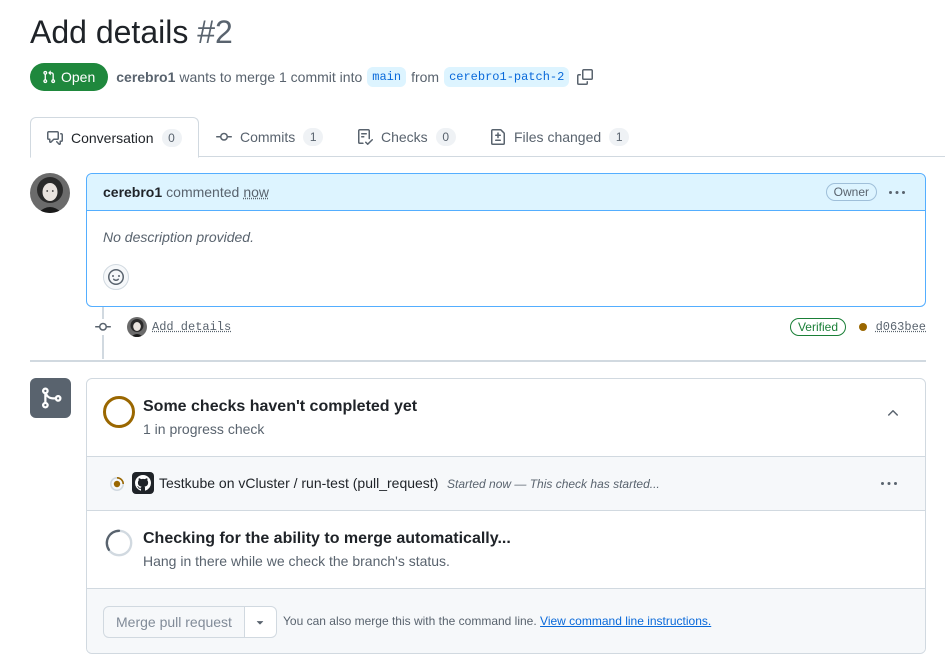  Describe the element at coordinates (116, 277) in the screenshot. I see `smiley-icon` at that location.